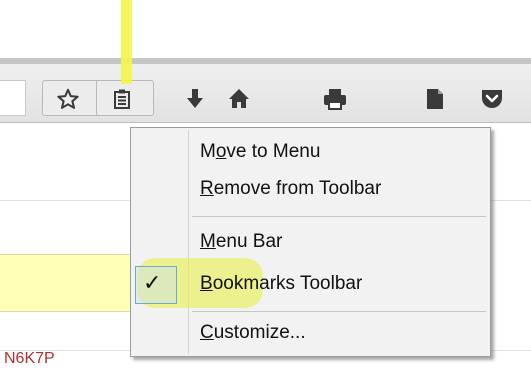  I want to click on home-icon, so click(239, 99).